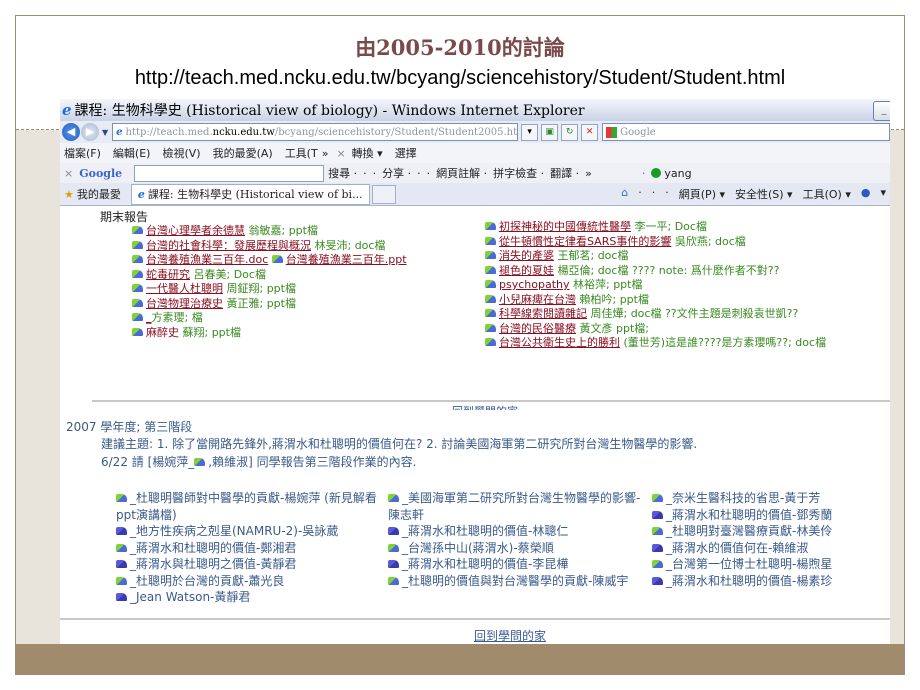  What do you see at coordinates (190, 597) in the screenshot?
I see `report-link: _Jean Watson-黃靜君` at bounding box center [190, 597].